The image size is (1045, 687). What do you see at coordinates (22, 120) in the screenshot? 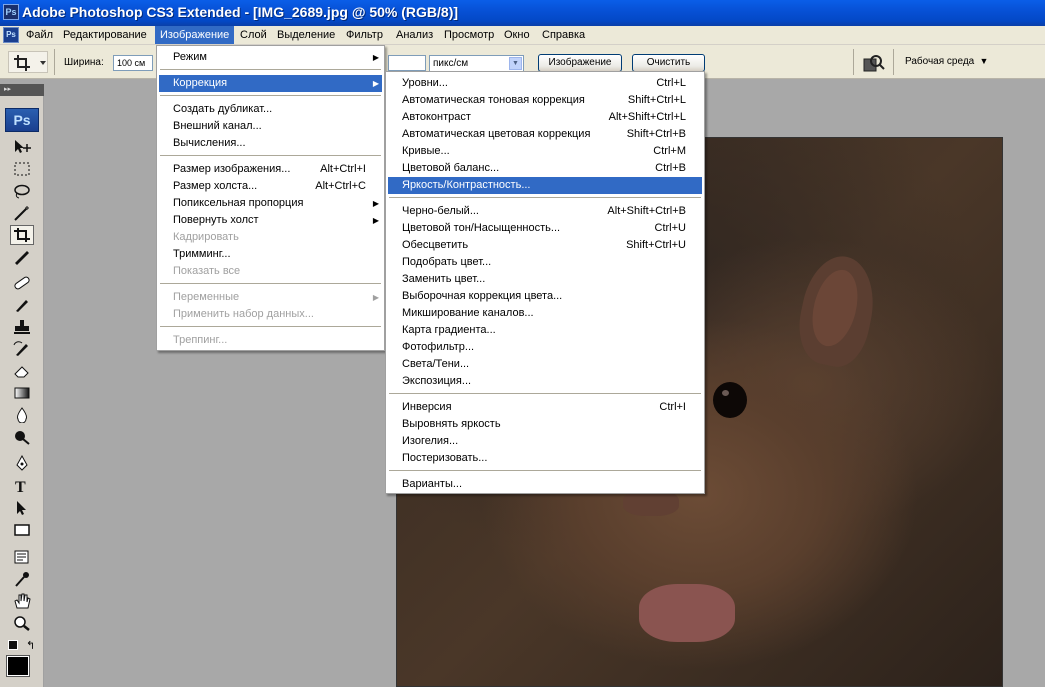
I see `photoshop-logo: Ps` at bounding box center [22, 120].